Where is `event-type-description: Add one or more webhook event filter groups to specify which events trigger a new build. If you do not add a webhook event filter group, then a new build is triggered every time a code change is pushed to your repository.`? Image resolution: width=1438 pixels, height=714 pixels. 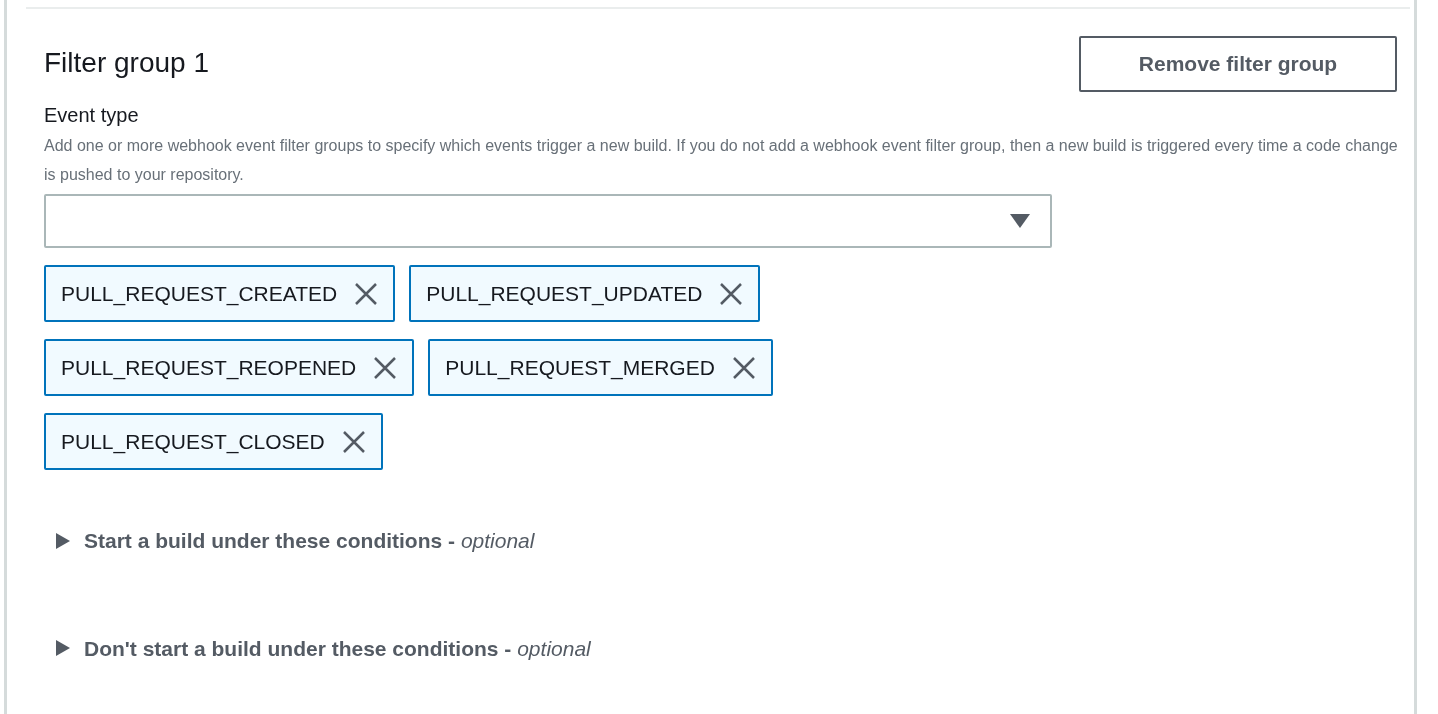
event-type-description: Add one or more webhook event filter groups to specify which events trigger a new build. If you do not add a webhook event filter group, then a new build is triggered every time a code change is pushed to your repository. is located at coordinates (721, 160).